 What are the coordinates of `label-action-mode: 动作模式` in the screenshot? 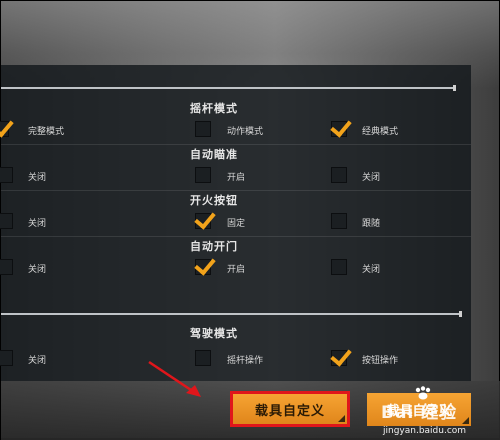 It's located at (245, 132).